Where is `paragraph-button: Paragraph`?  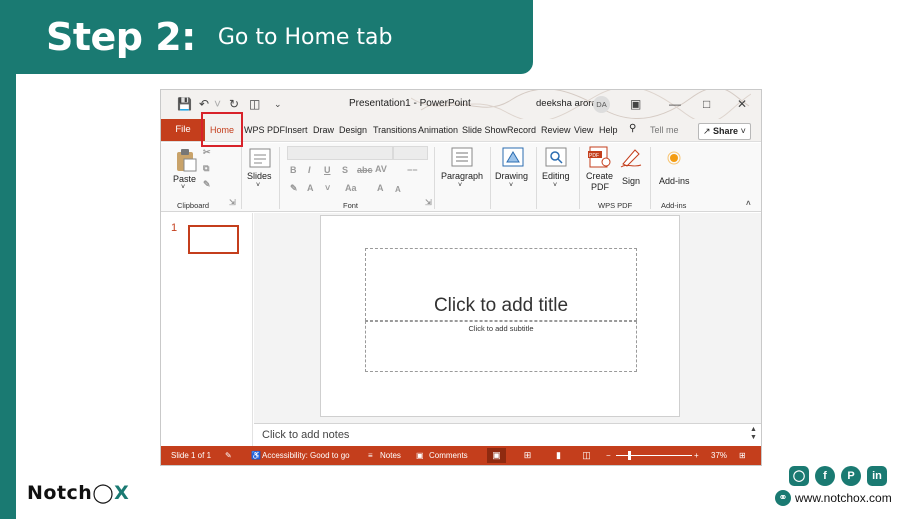
paragraph-button: Paragraph is located at coordinates (462, 176).